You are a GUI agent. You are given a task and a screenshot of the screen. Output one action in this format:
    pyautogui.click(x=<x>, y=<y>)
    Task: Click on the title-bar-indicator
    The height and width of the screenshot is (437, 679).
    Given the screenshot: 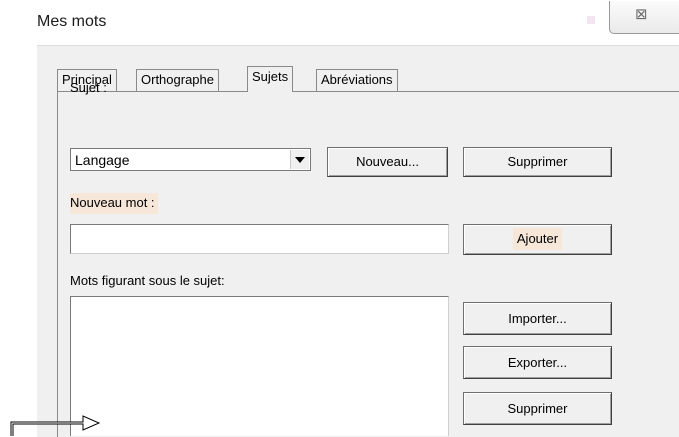 What is the action you would take?
    pyautogui.click(x=591, y=20)
    